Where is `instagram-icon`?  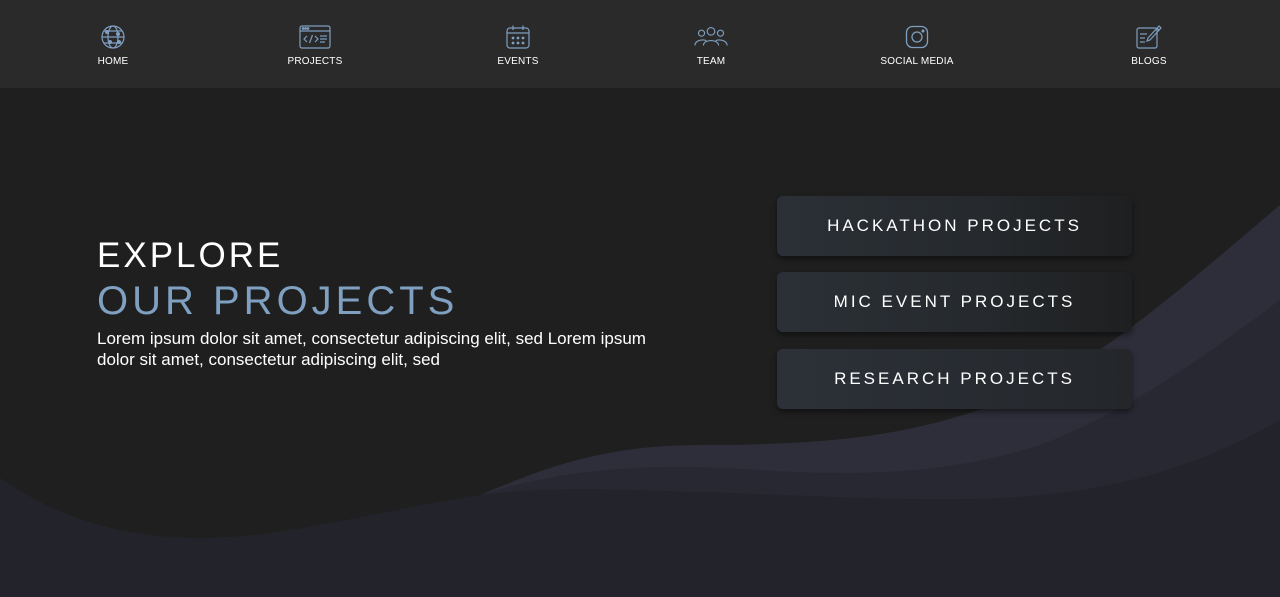
instagram-icon is located at coordinates (917, 37).